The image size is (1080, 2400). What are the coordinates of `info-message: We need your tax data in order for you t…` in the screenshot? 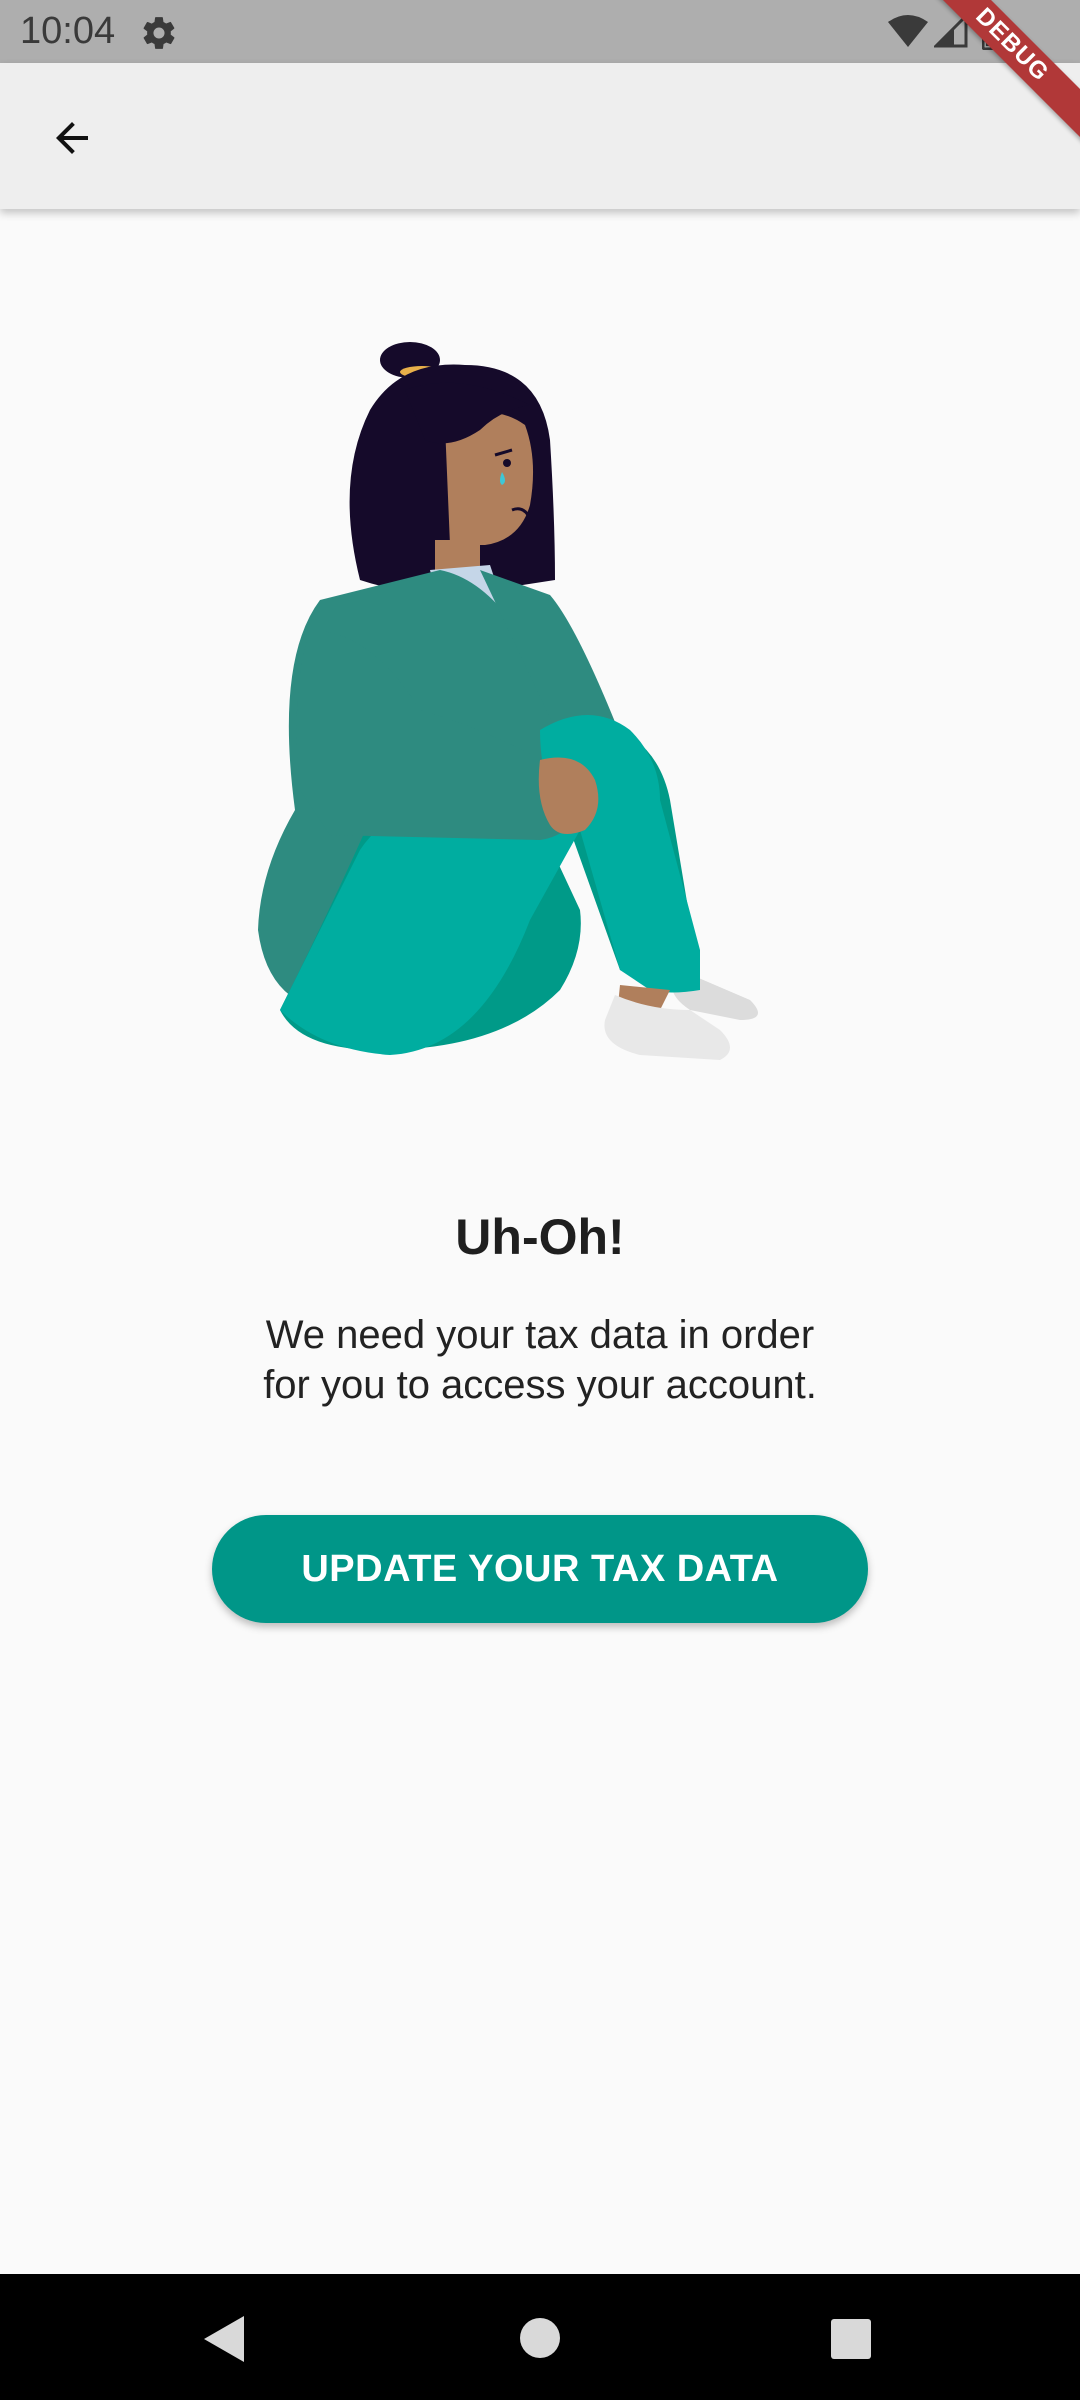 It's located at (540, 1360).